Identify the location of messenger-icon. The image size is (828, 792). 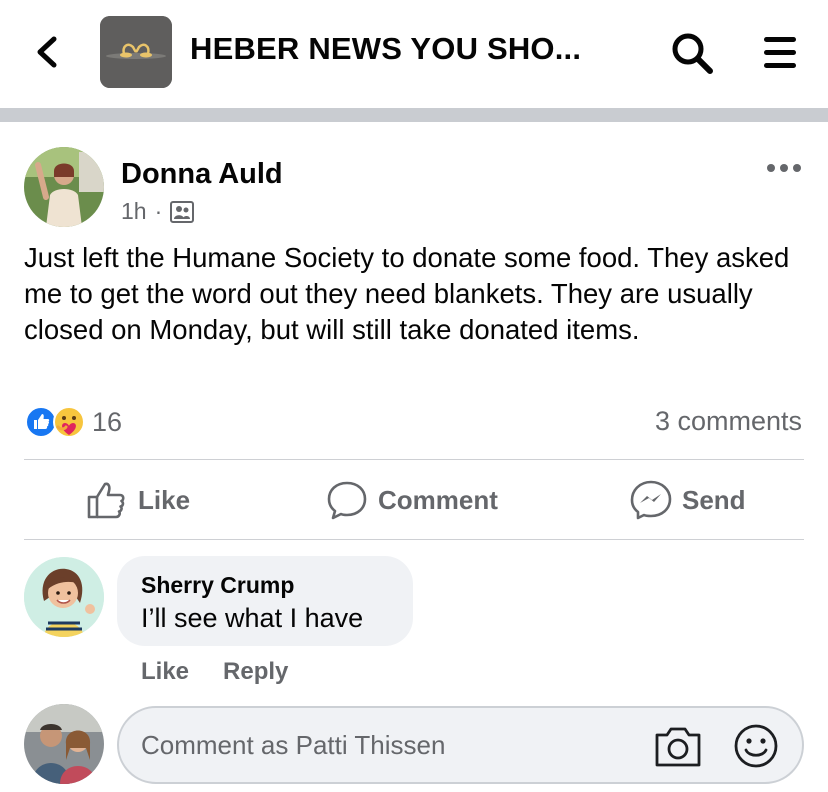
(651, 500).